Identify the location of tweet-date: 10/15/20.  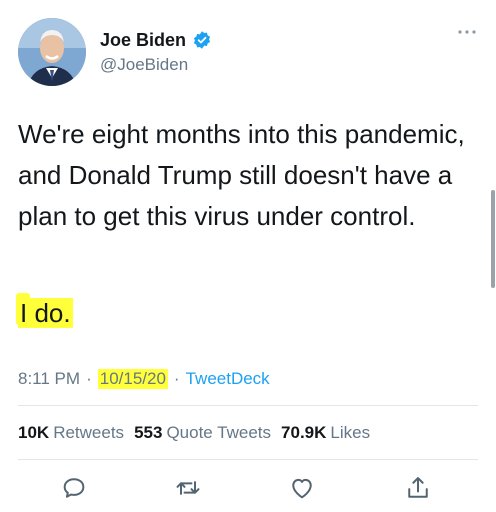
(132, 379).